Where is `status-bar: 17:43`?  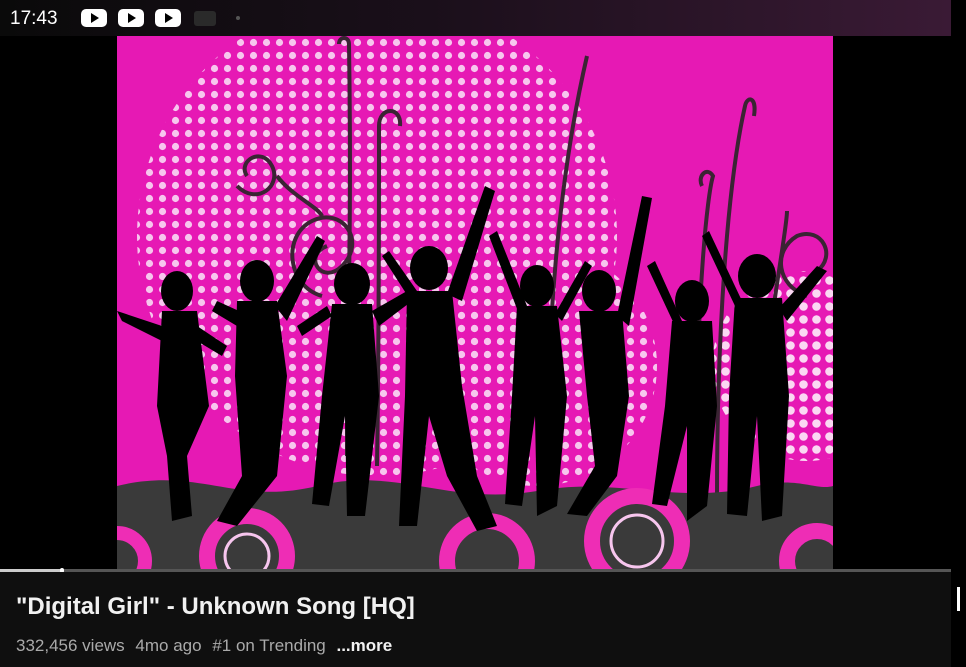
status-bar: 17:43 is located at coordinates (475, 18).